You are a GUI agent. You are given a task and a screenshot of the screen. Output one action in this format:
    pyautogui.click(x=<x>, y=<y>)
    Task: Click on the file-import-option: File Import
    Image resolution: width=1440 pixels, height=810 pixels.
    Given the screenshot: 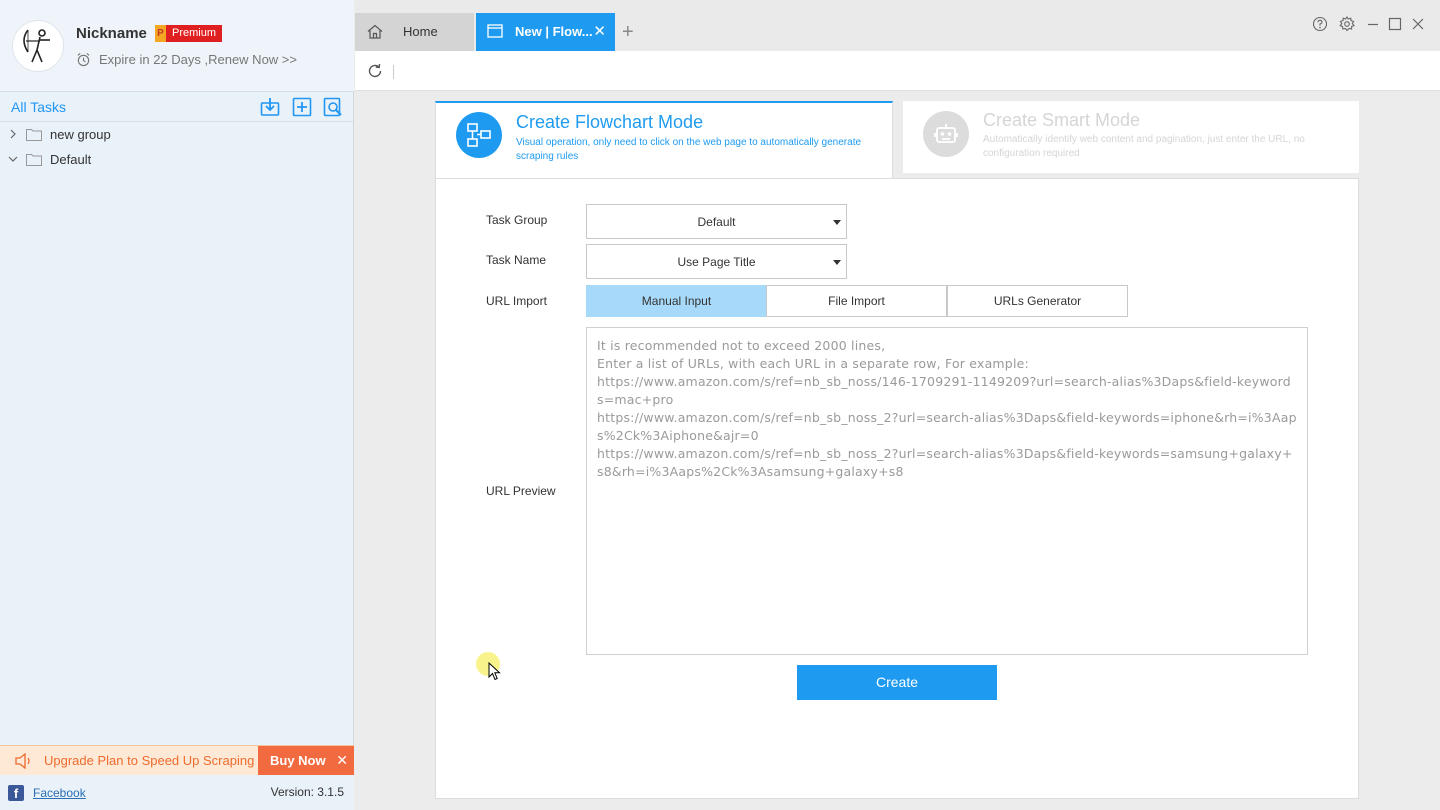 What is the action you would take?
    pyautogui.click(x=856, y=301)
    